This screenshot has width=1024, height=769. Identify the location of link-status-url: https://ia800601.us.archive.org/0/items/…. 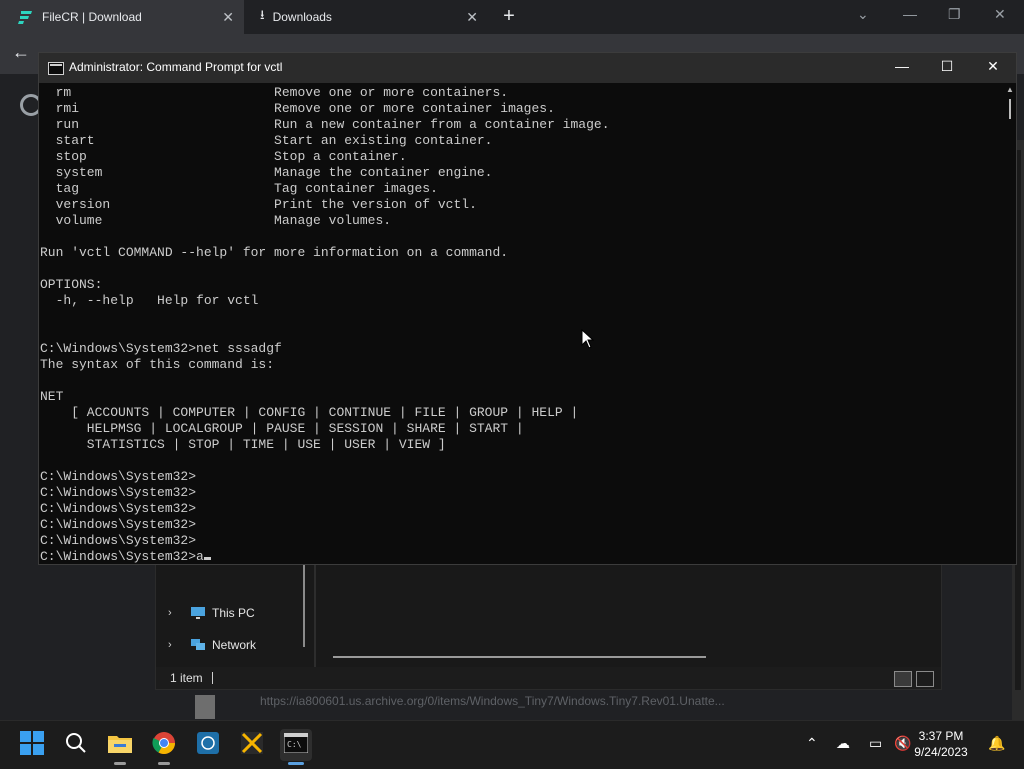
(492, 701).